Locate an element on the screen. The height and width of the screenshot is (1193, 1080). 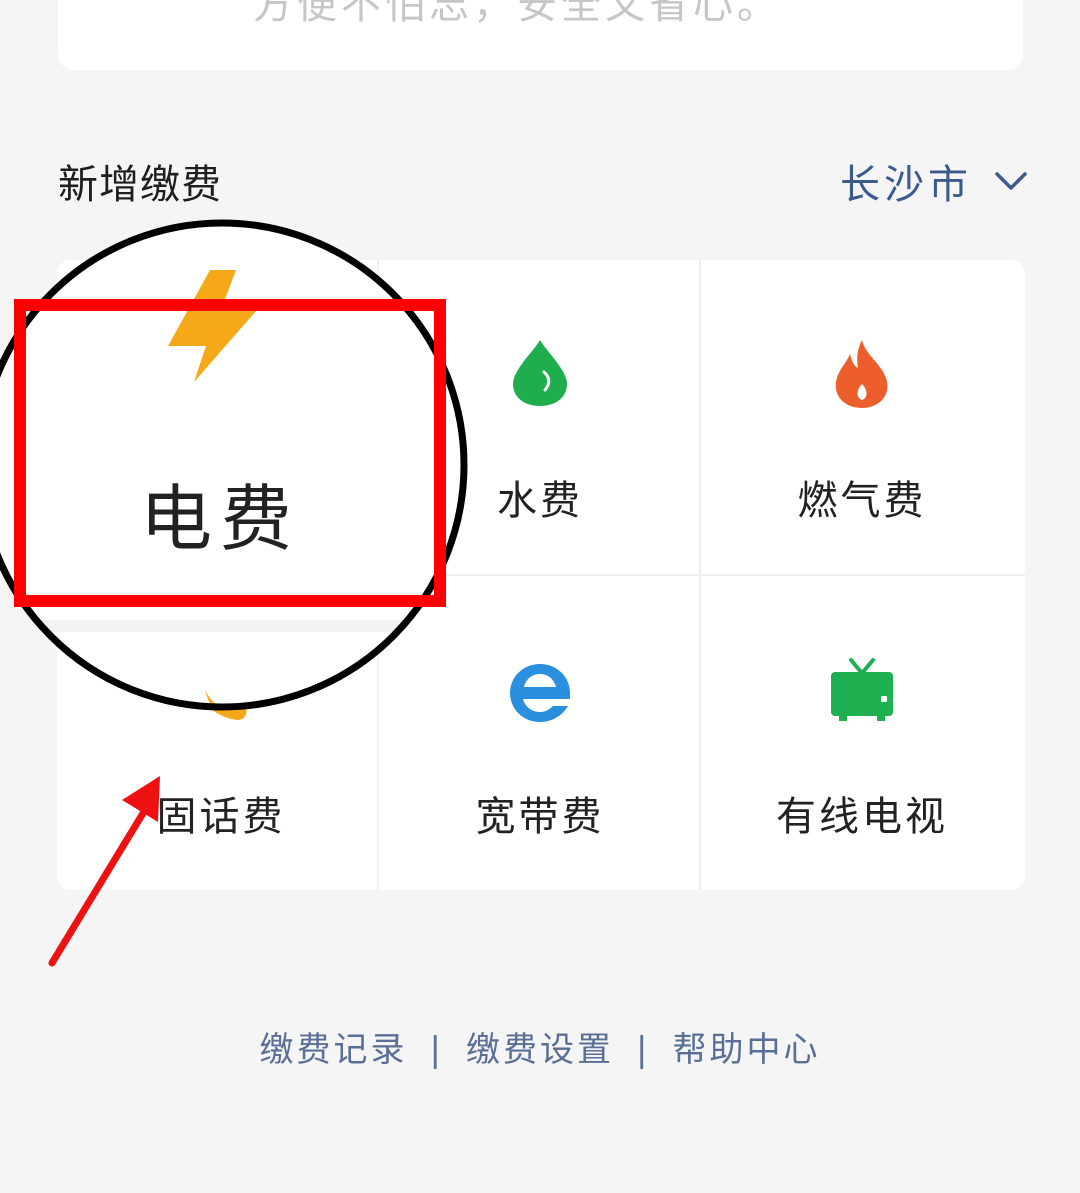
tile-landline: 固话费 is located at coordinates (218, 733).